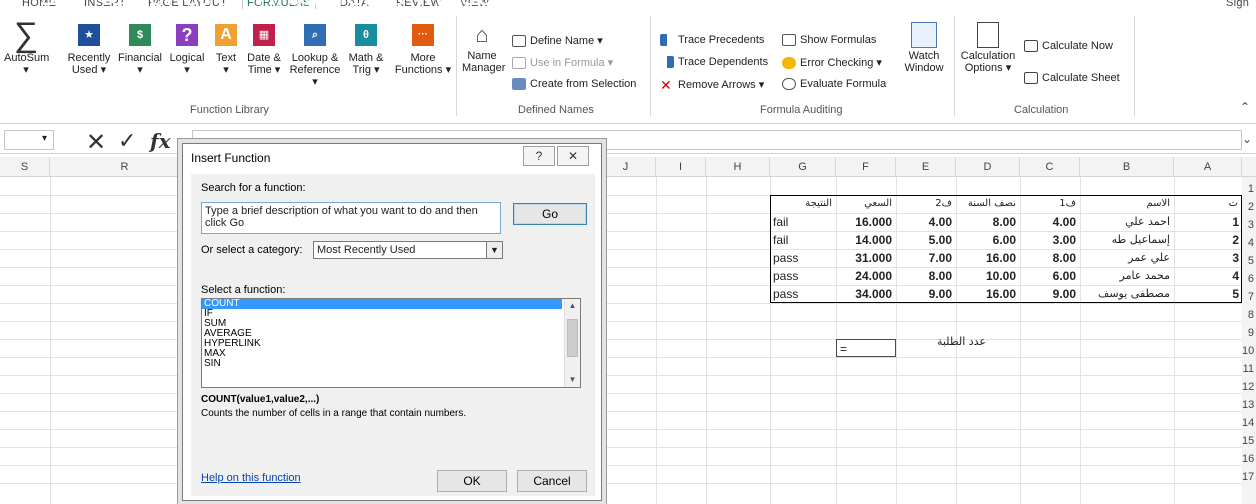 This screenshot has width=1256, height=504. I want to click on list-item-sin: SIN, so click(382, 364).